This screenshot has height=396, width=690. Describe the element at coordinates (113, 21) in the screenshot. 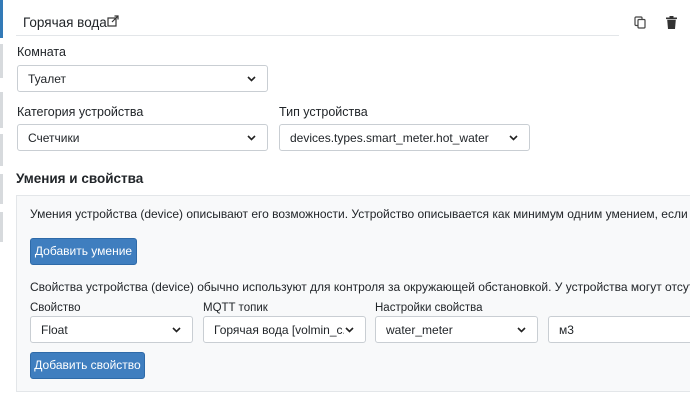

I see `external-edit-icon` at that location.